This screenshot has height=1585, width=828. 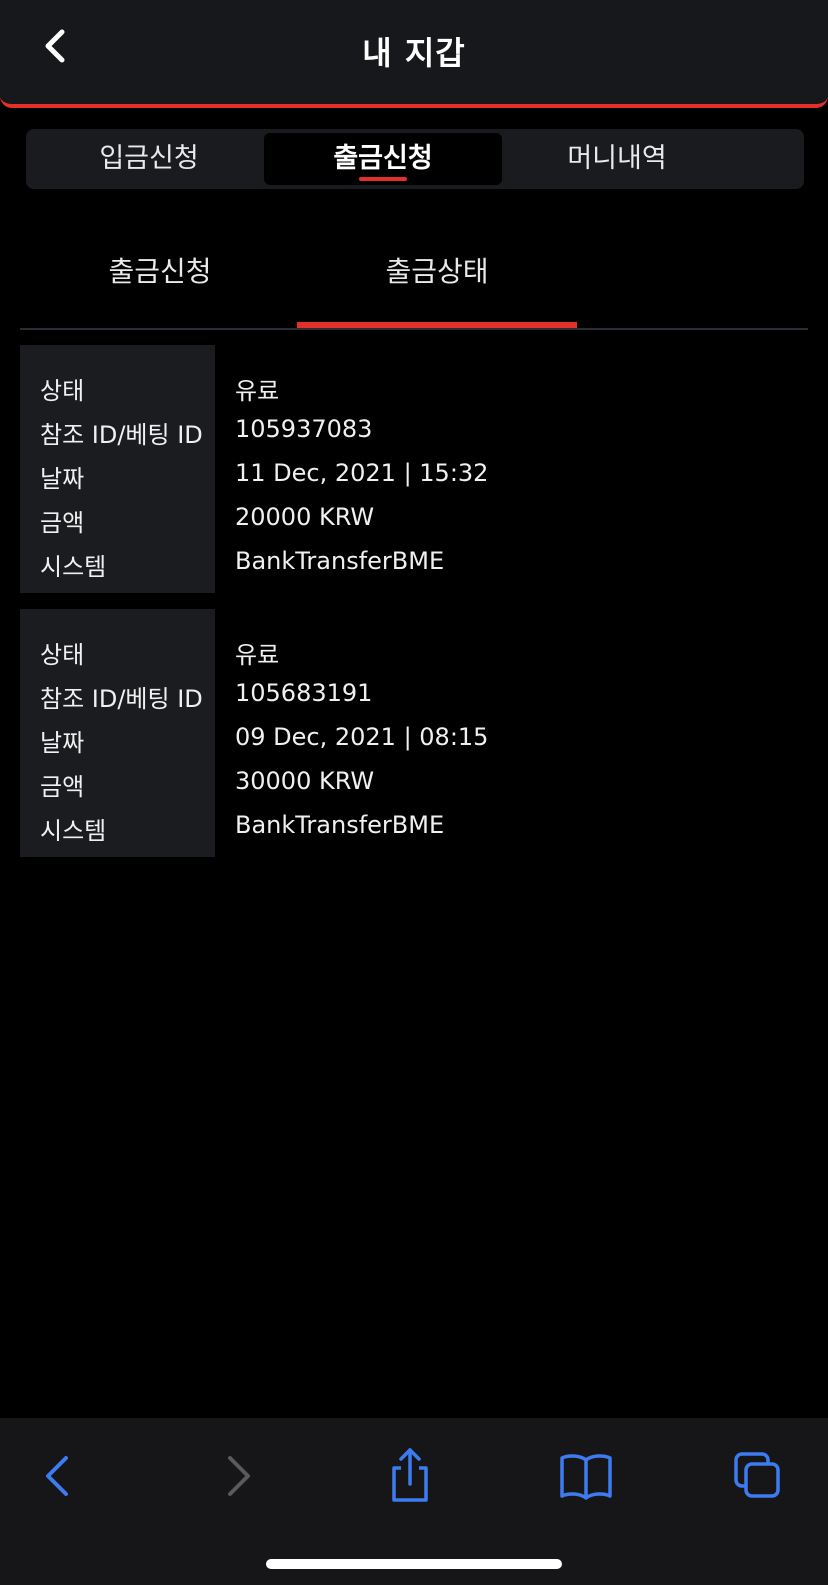 I want to click on browser-back-button, so click(x=60, y=1476).